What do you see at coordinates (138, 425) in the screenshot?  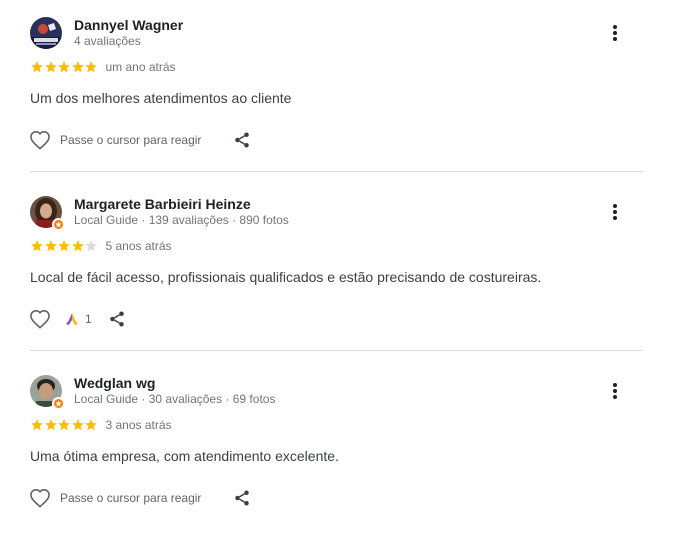 I see `review-date: 3 anos atrás` at bounding box center [138, 425].